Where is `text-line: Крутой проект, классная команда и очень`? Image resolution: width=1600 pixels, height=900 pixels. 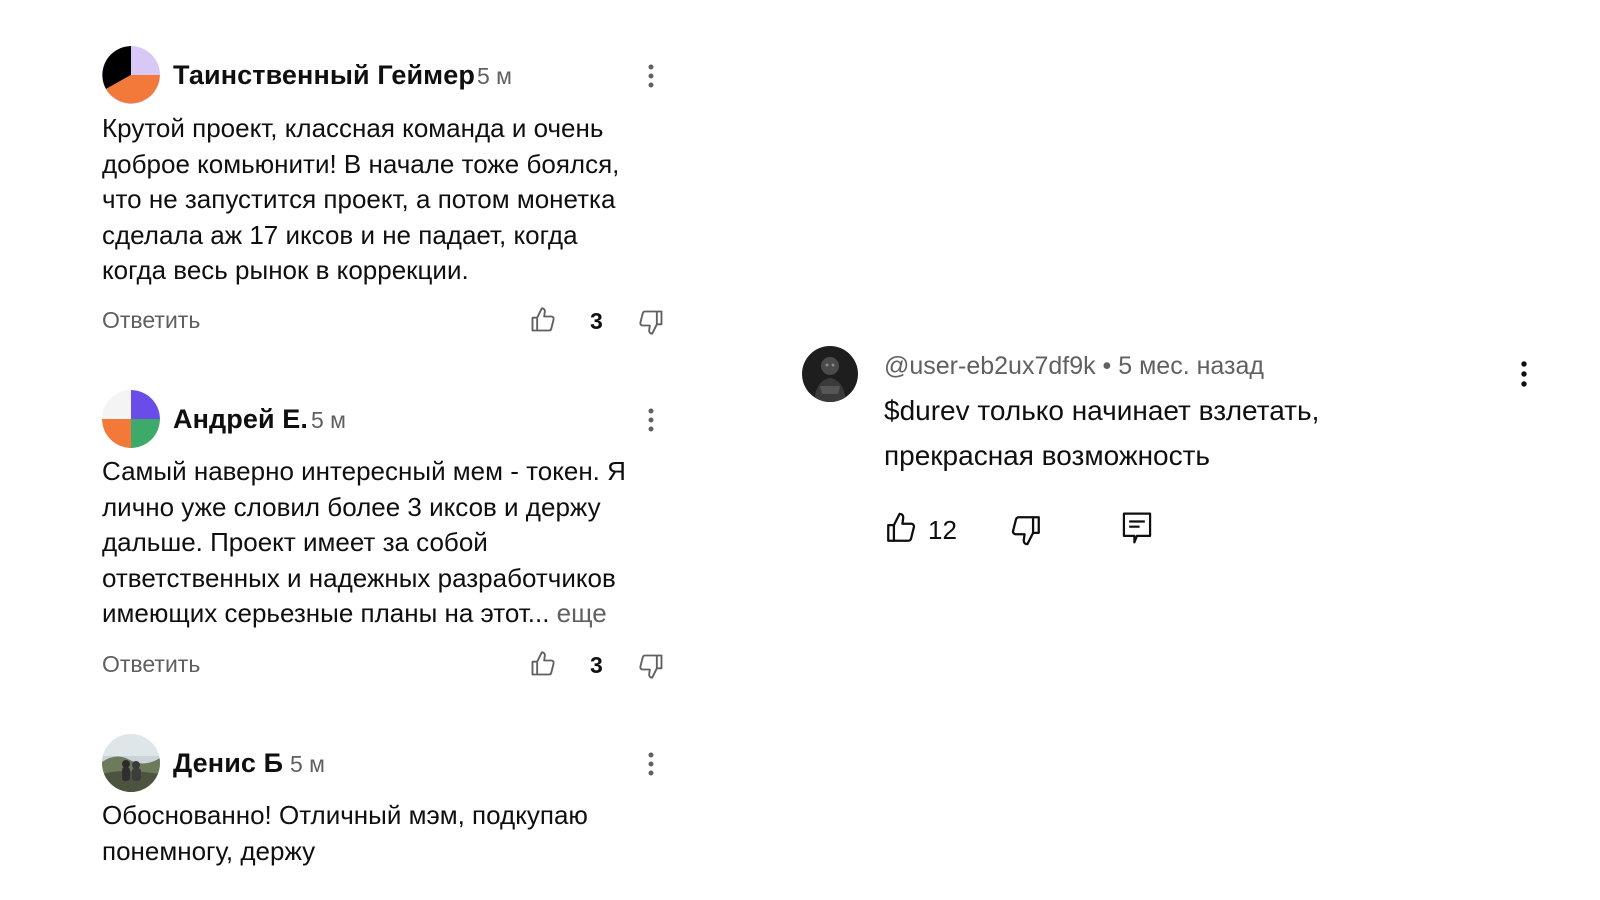
text-line: Крутой проект, классная команда и очень is located at coordinates (353, 128).